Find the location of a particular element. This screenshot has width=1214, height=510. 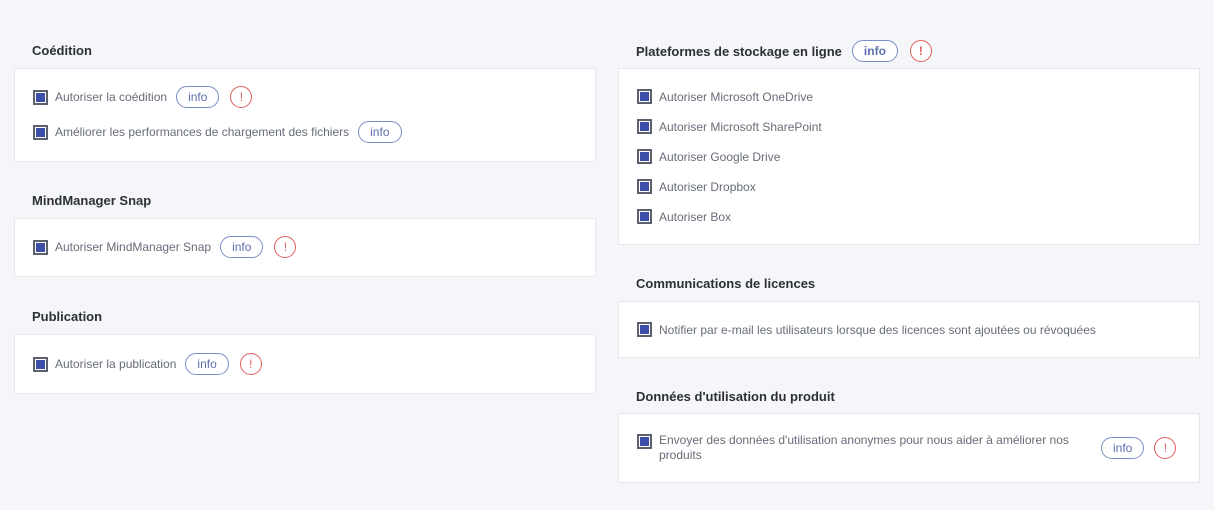

onedrive-option-row: Autoriser Microsoft OneDrive is located at coordinates (725, 96).